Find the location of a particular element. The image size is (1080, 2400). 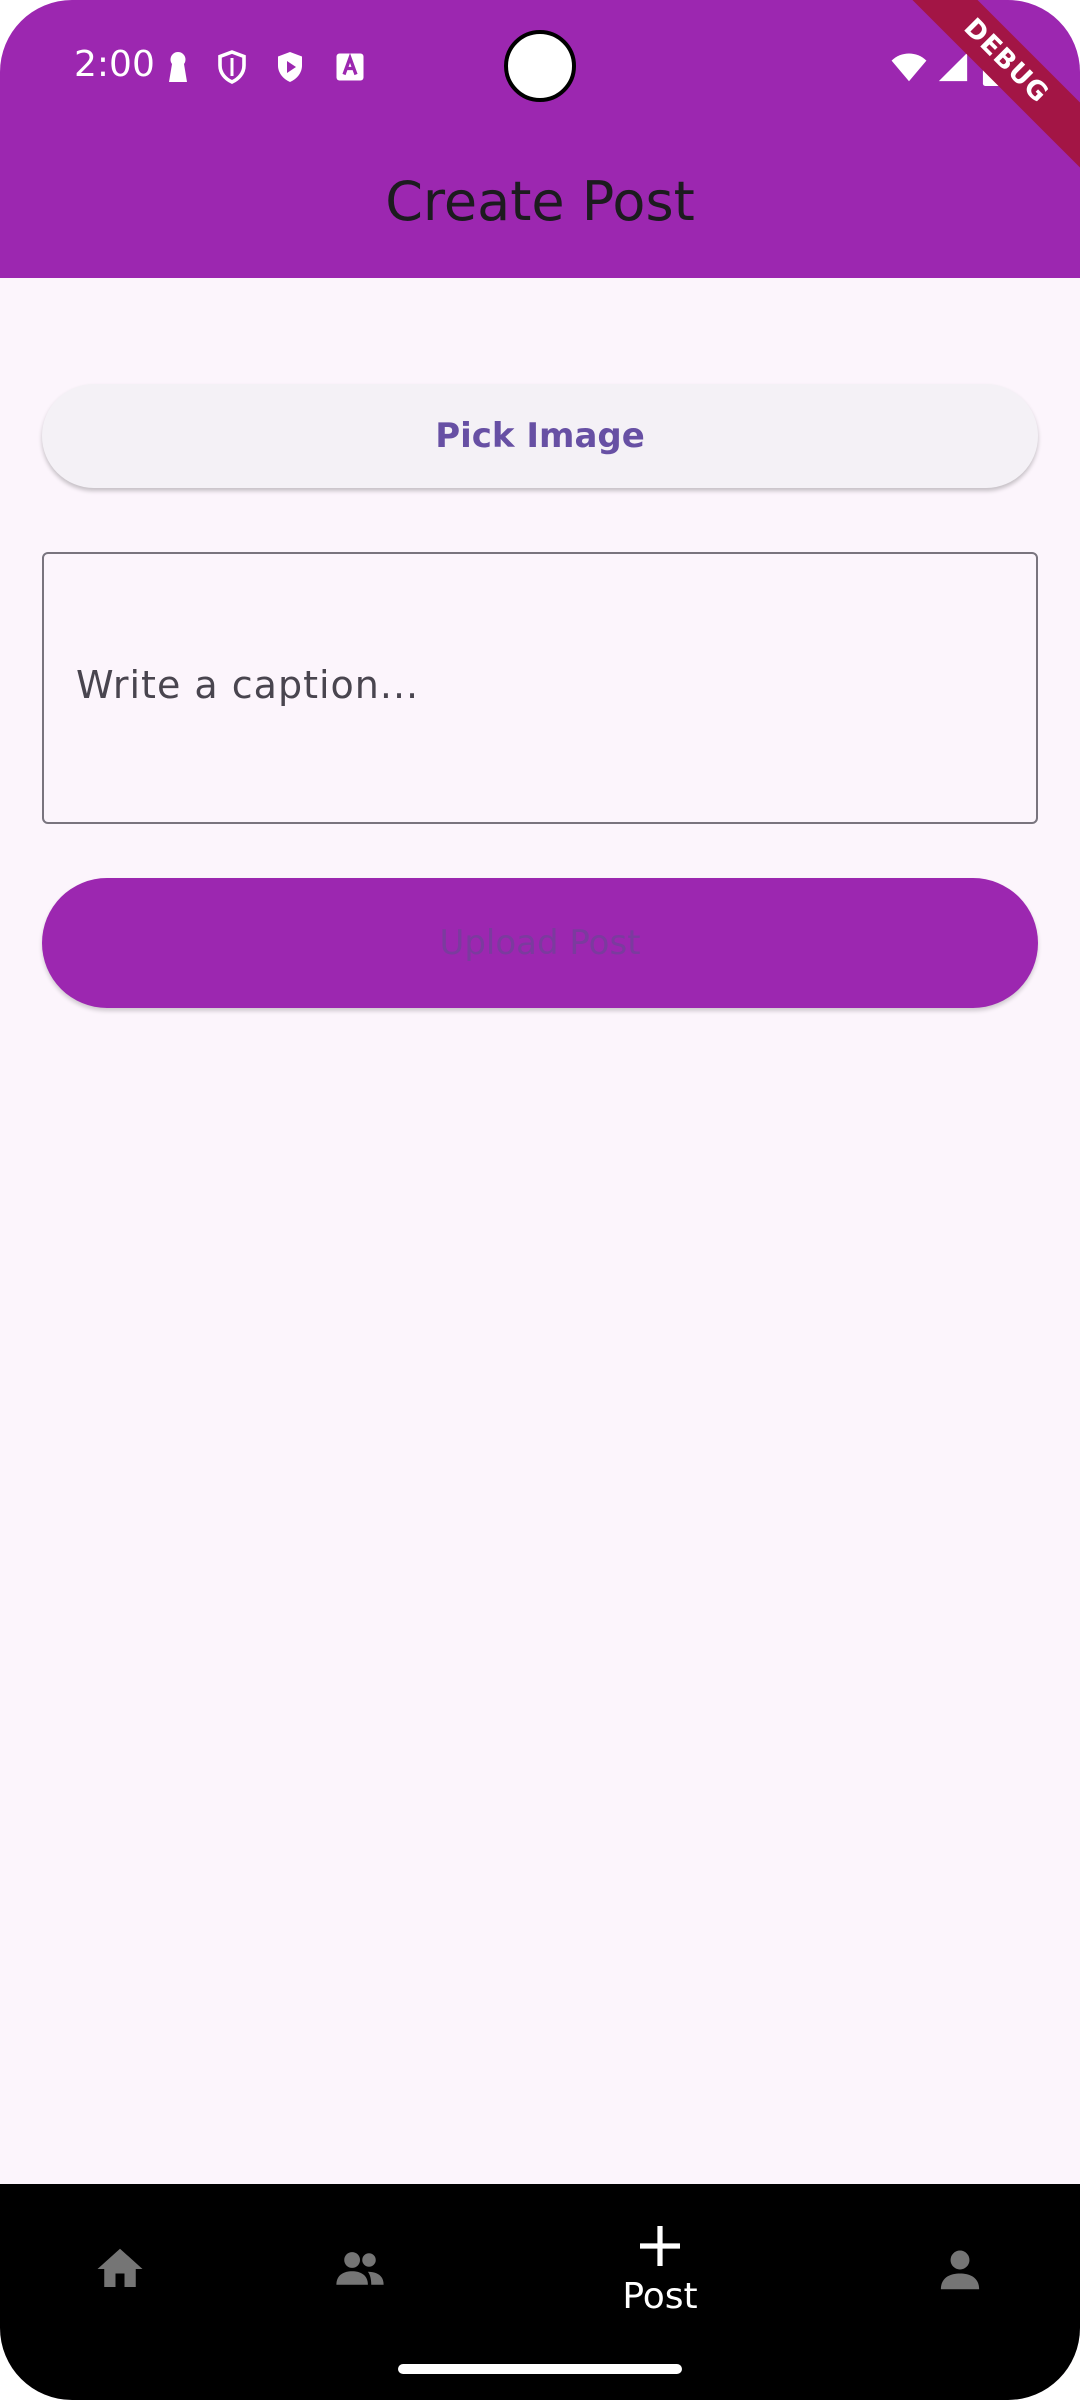

person-icon is located at coordinates (960, 2270).